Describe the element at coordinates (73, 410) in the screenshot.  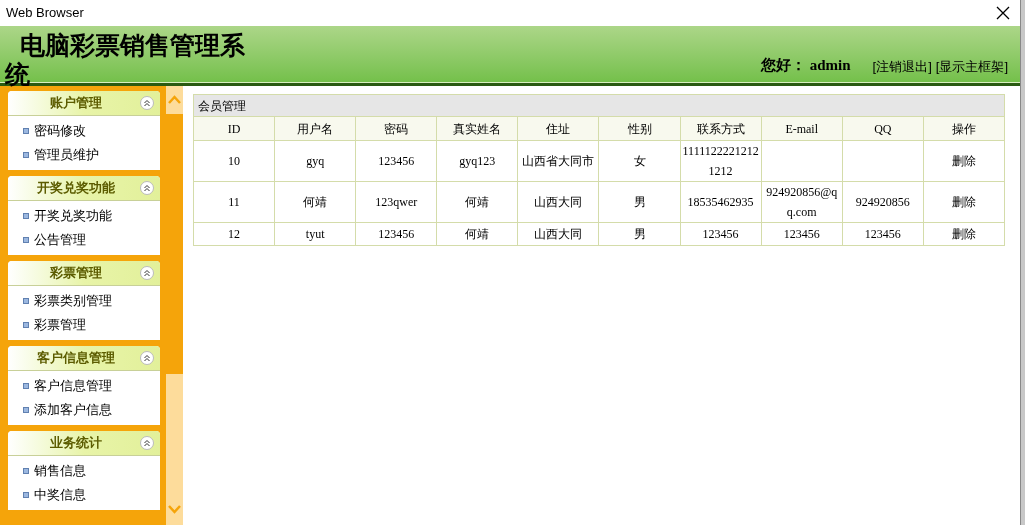
I see `menu-item: 添加客户信息` at that location.